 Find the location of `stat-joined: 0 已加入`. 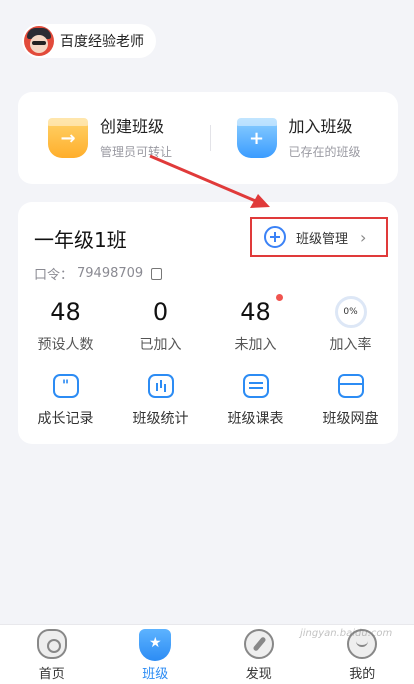

stat-joined: 0 已加入 is located at coordinates (160, 325).